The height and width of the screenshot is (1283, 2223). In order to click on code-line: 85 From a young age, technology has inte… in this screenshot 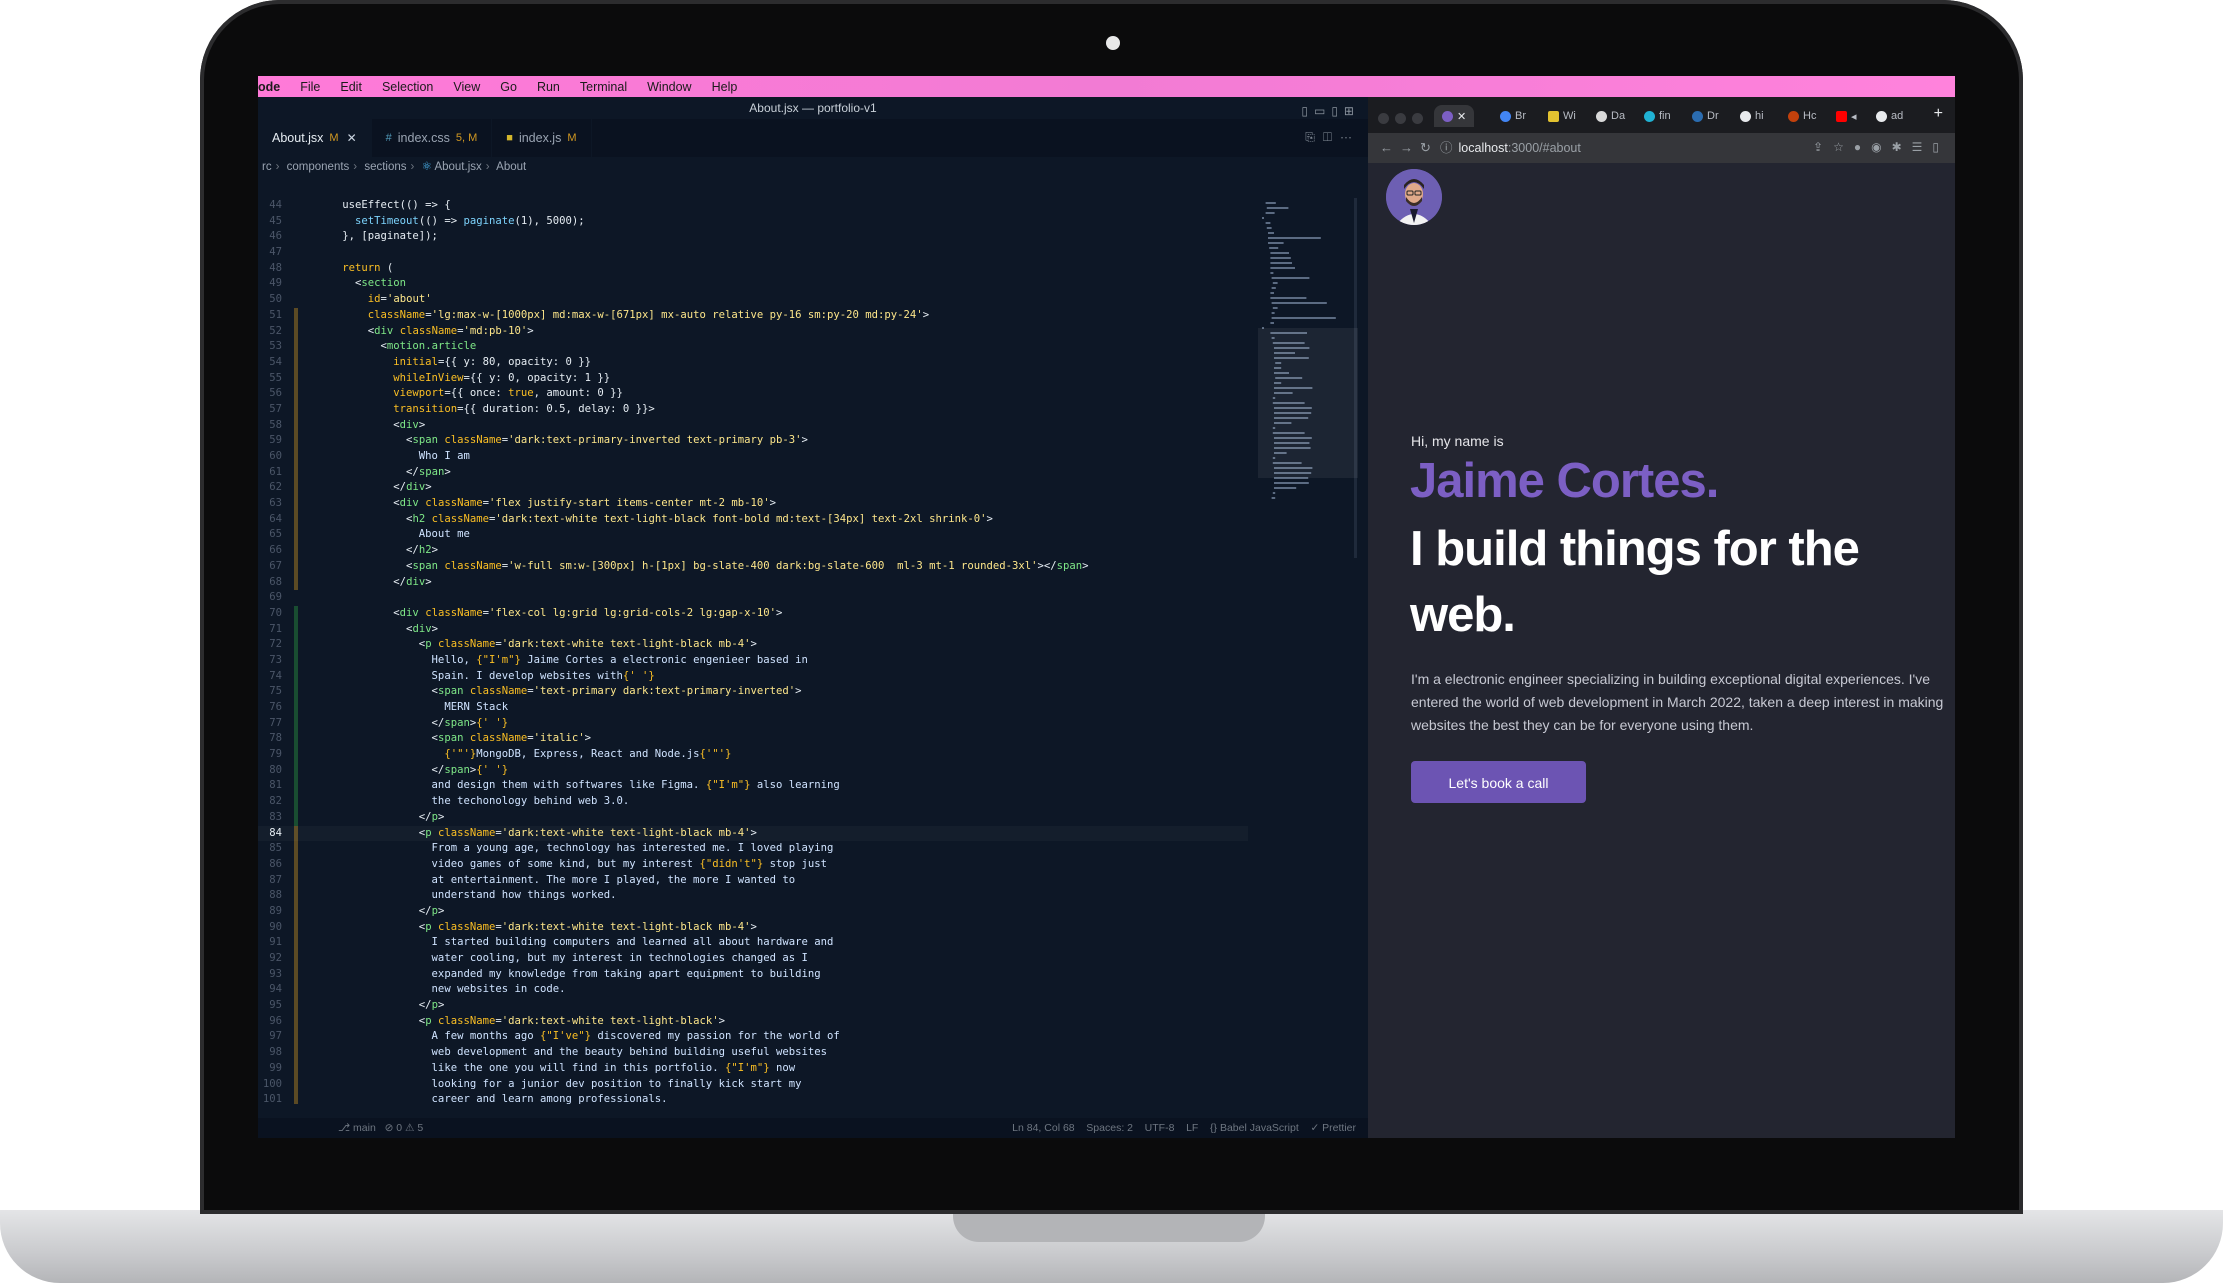, I will do `click(753, 849)`.